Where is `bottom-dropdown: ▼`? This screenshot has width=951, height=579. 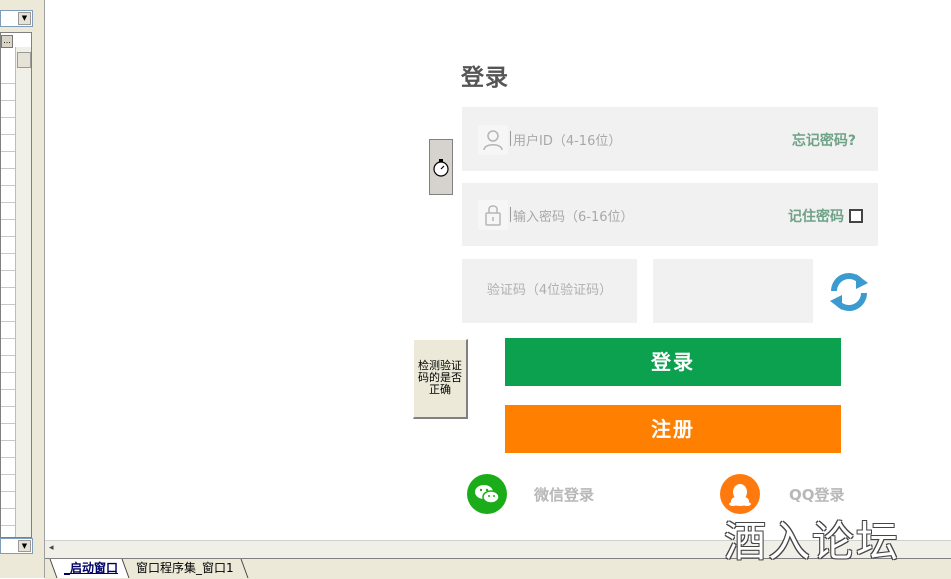 bottom-dropdown: ▼ is located at coordinates (16, 546).